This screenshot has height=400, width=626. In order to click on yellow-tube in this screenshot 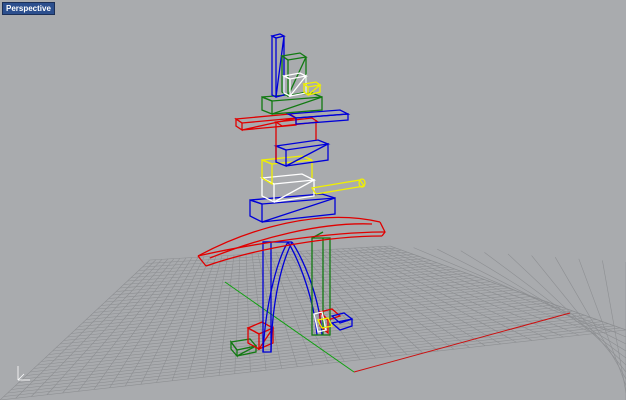, I will do `click(338, 186)`.